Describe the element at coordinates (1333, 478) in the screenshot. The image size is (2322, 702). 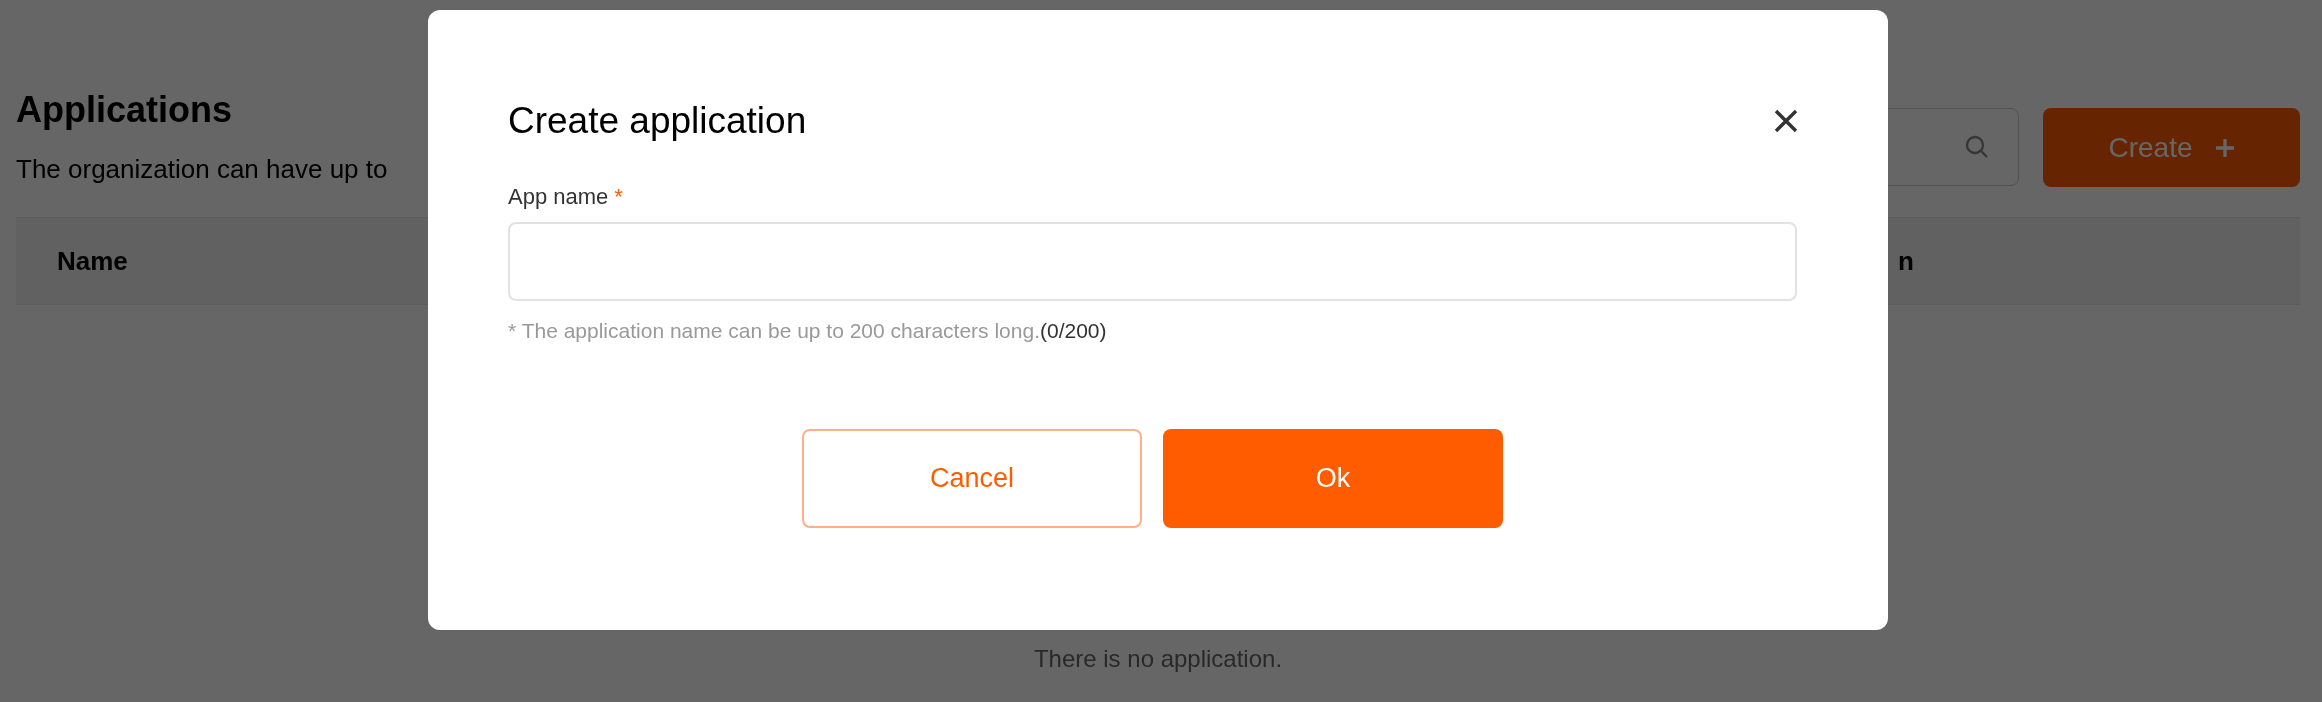
I see `ok-button: Ok` at that location.